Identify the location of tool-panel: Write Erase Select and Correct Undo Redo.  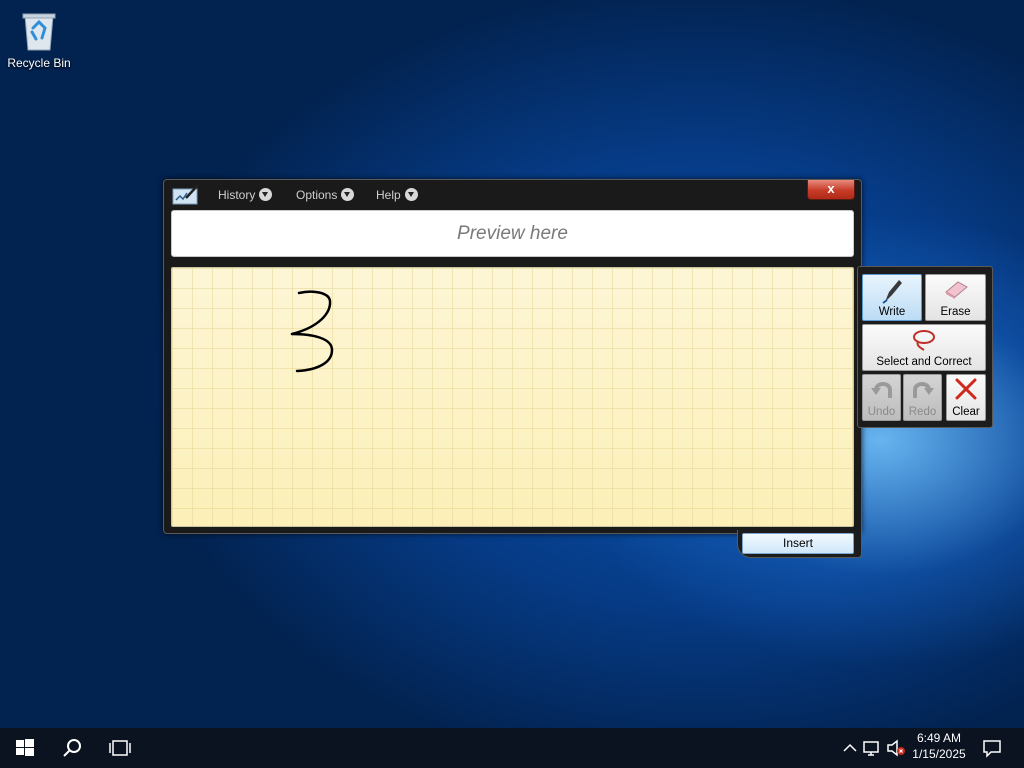
(925, 347).